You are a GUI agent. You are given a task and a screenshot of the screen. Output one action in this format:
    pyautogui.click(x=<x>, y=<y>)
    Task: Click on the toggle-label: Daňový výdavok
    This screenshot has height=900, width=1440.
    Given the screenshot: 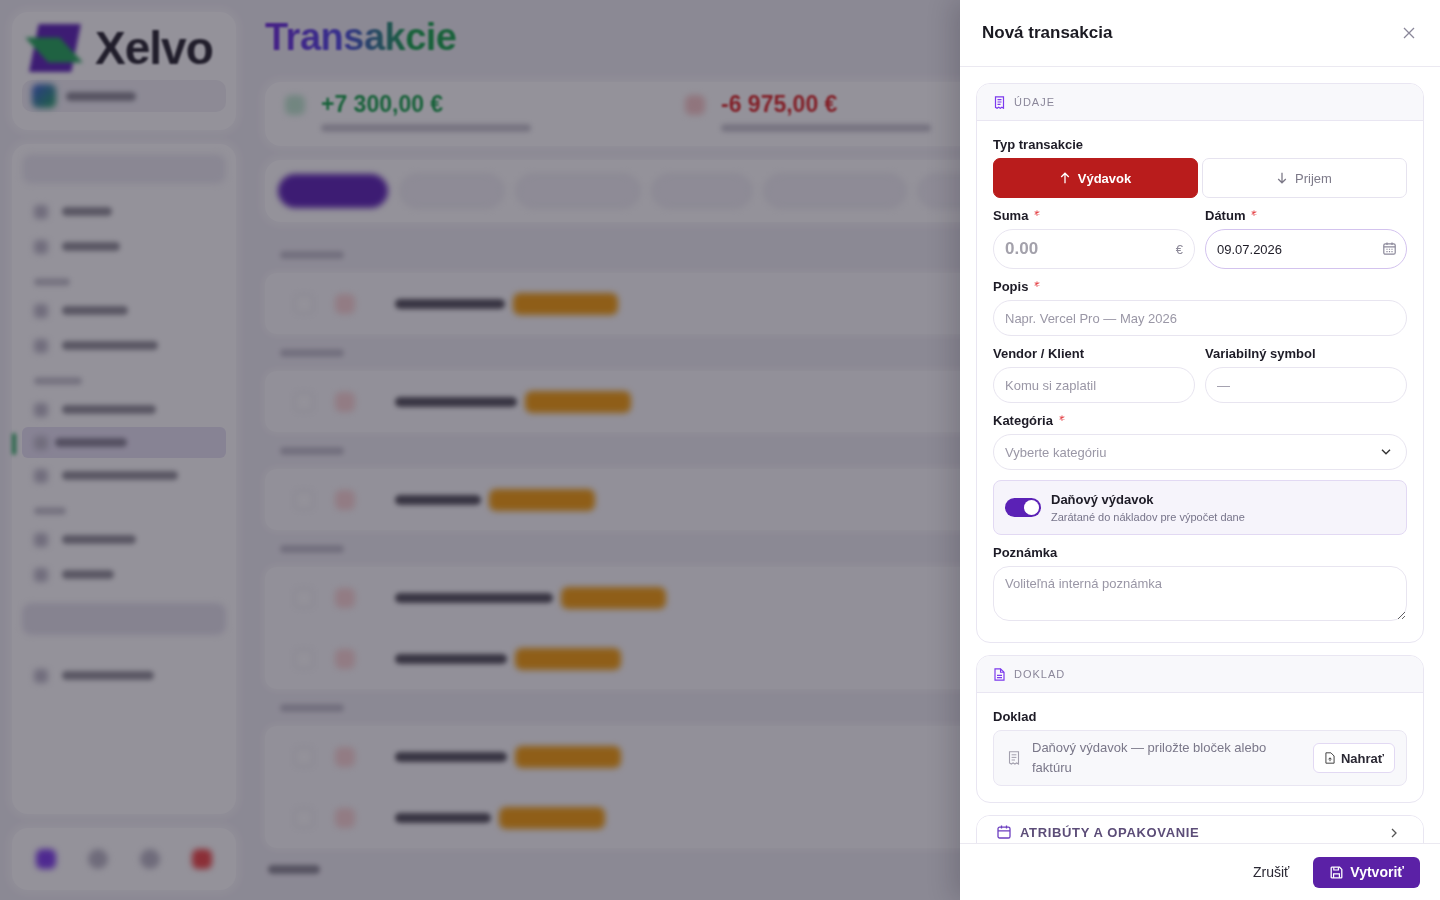 What is the action you would take?
    pyautogui.click(x=1102, y=499)
    